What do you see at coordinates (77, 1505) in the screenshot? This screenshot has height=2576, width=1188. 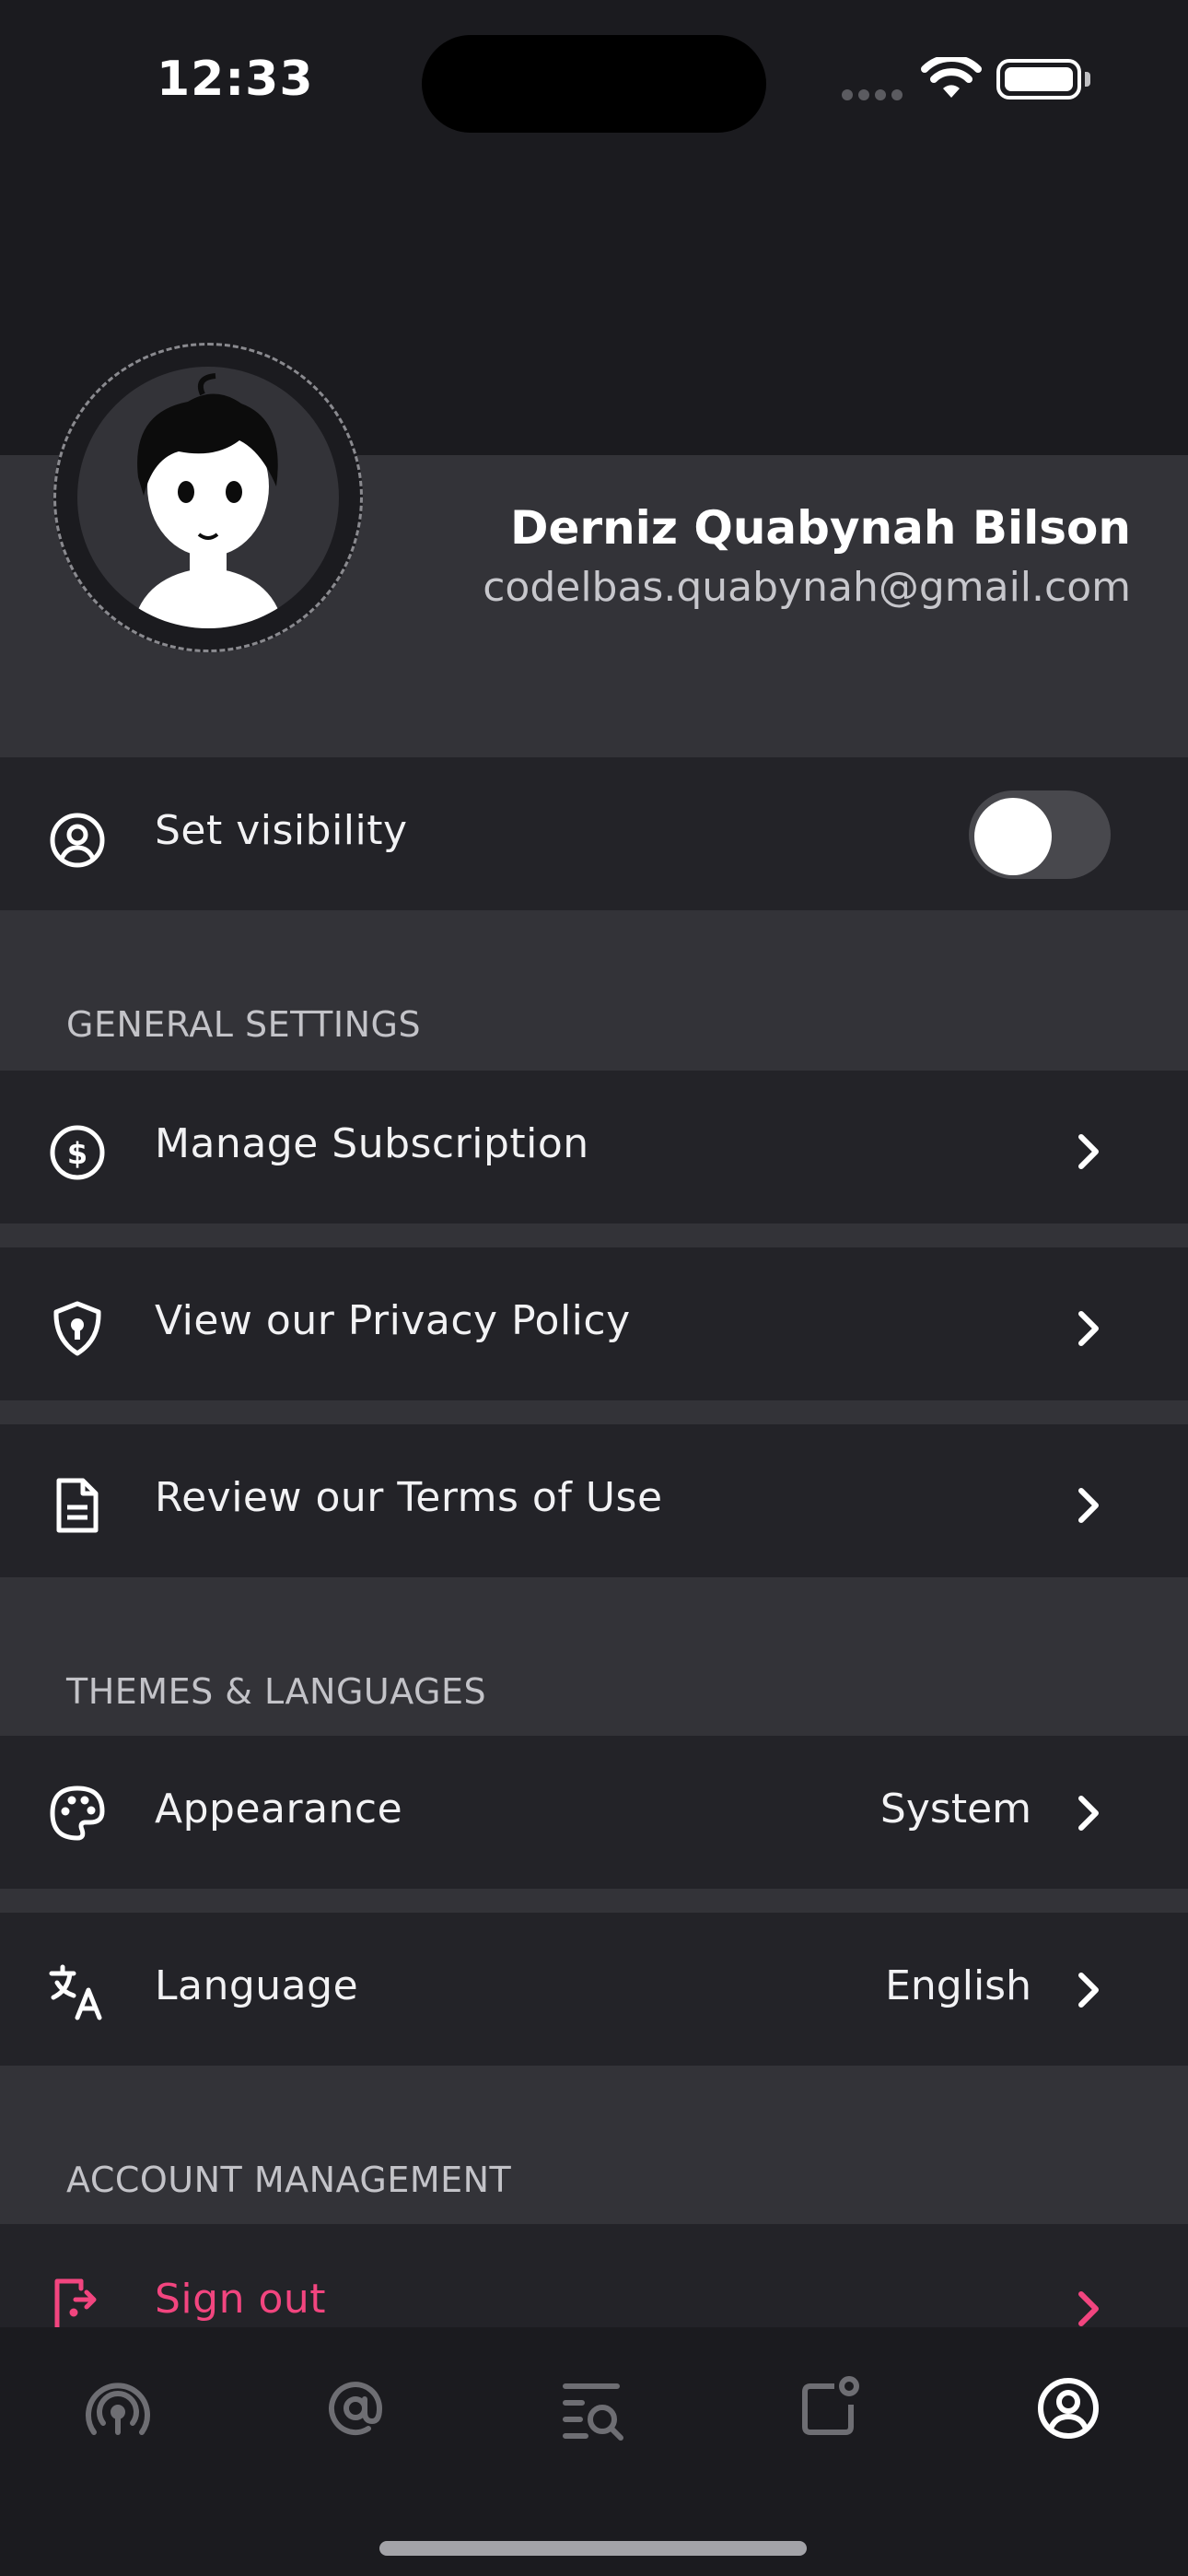 I see `document-icon` at bounding box center [77, 1505].